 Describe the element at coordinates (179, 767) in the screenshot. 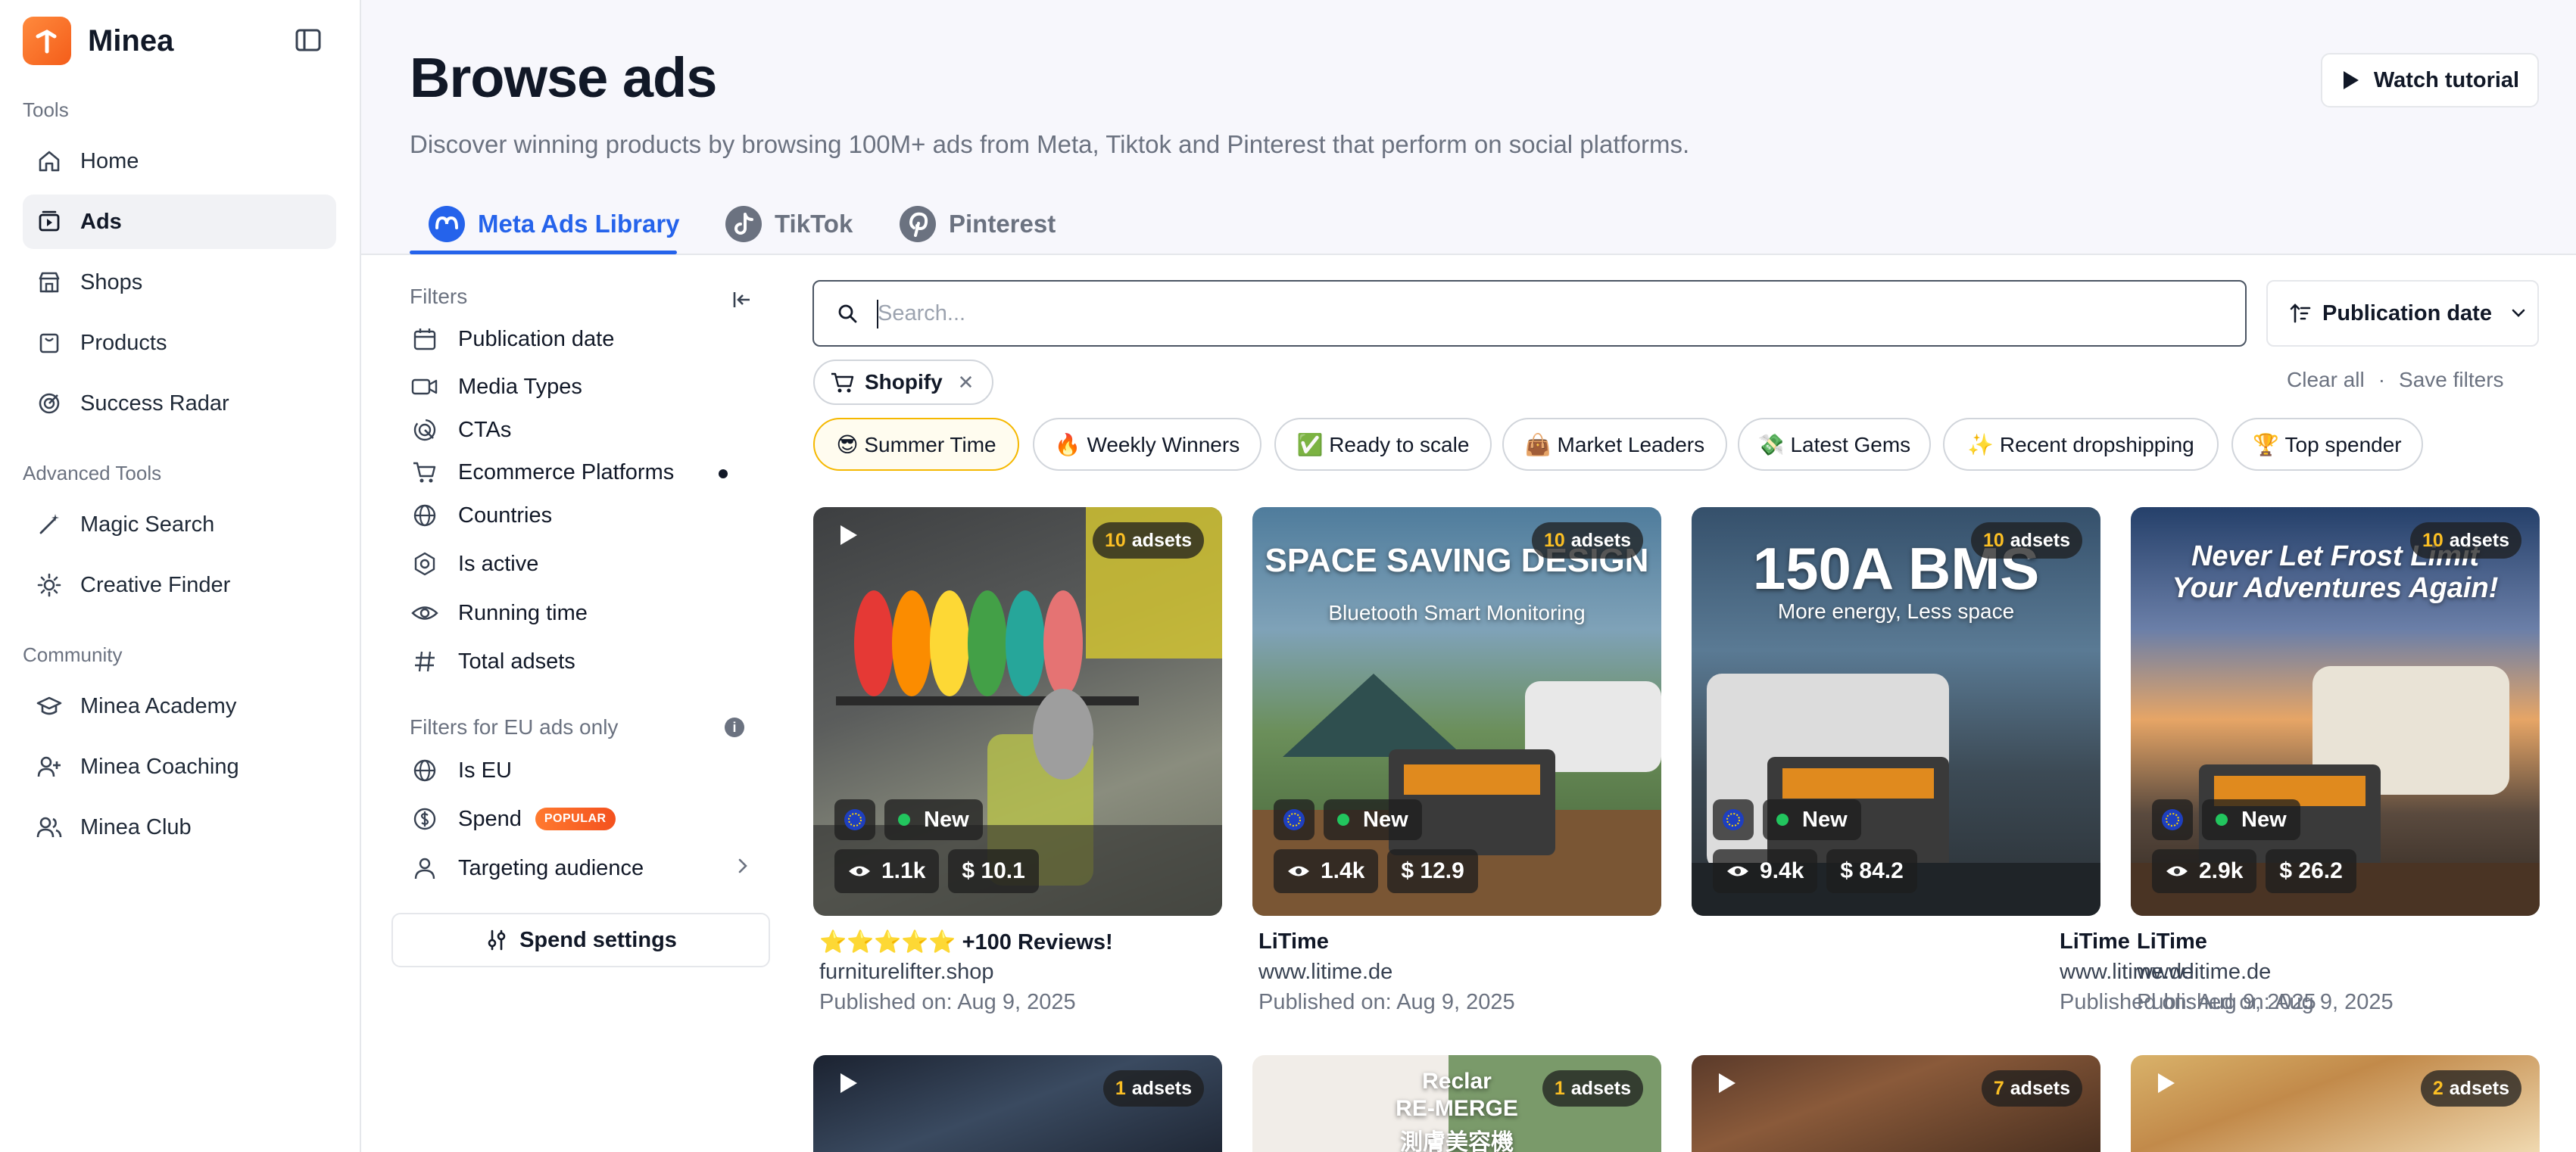

I see `sidebar-item-minea-coaching: Minea Coaching` at that location.